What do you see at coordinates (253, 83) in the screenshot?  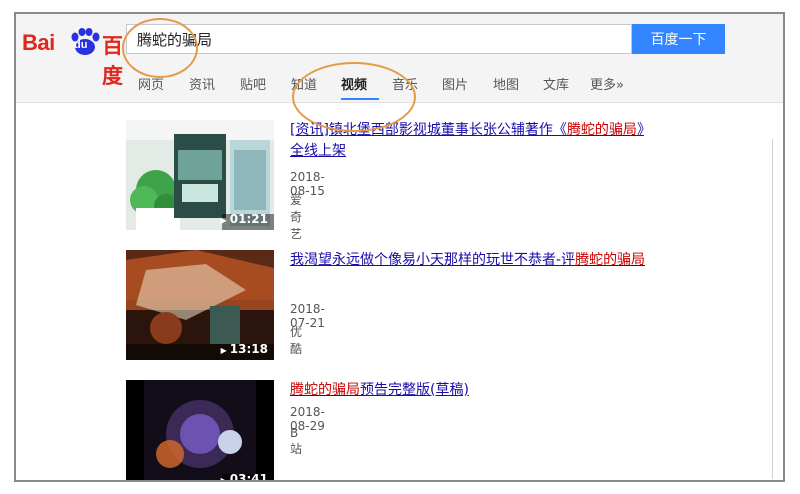 I see `tab-tieba: 贴吧` at bounding box center [253, 83].